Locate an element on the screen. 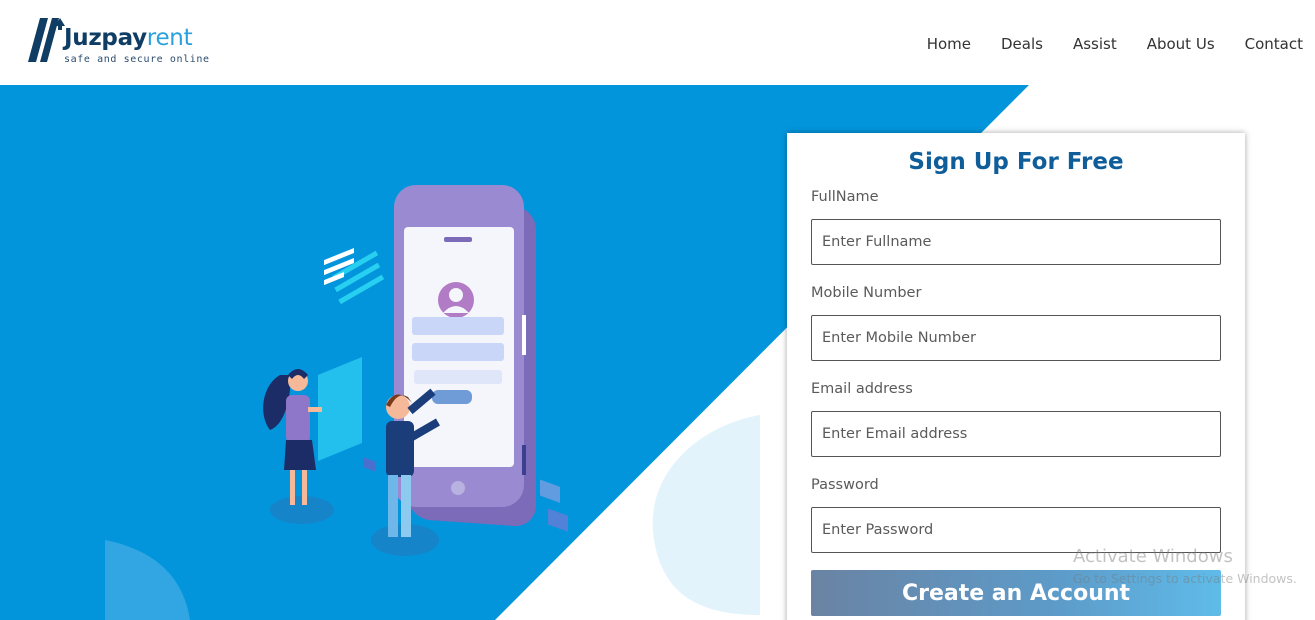 The height and width of the screenshot is (620, 1315). brand-name: Juzpayrent is located at coordinates (128, 38).